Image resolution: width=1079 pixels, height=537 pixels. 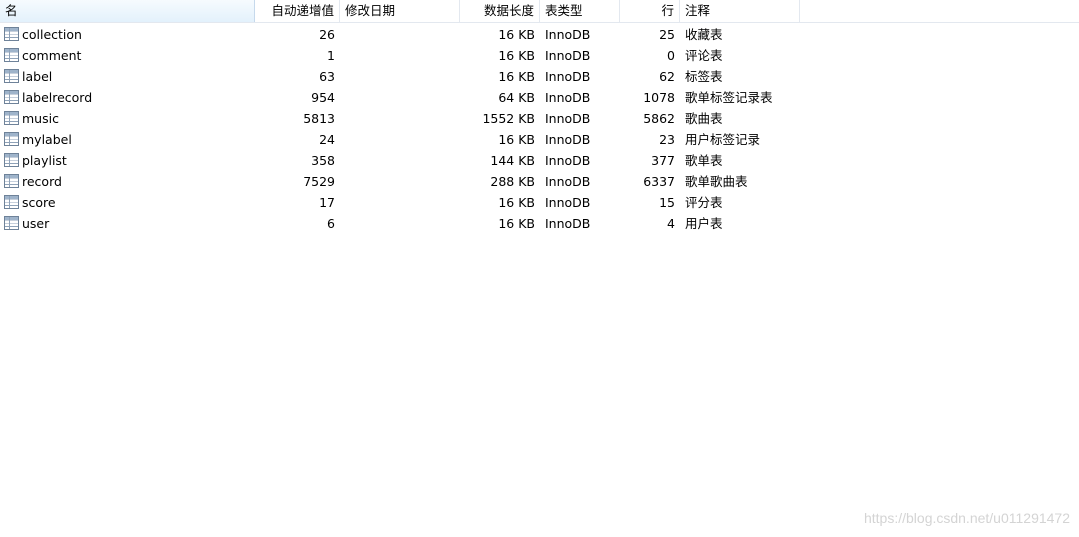 What do you see at coordinates (723, 139) in the screenshot?
I see `cell-comment: 用户标签记录` at bounding box center [723, 139].